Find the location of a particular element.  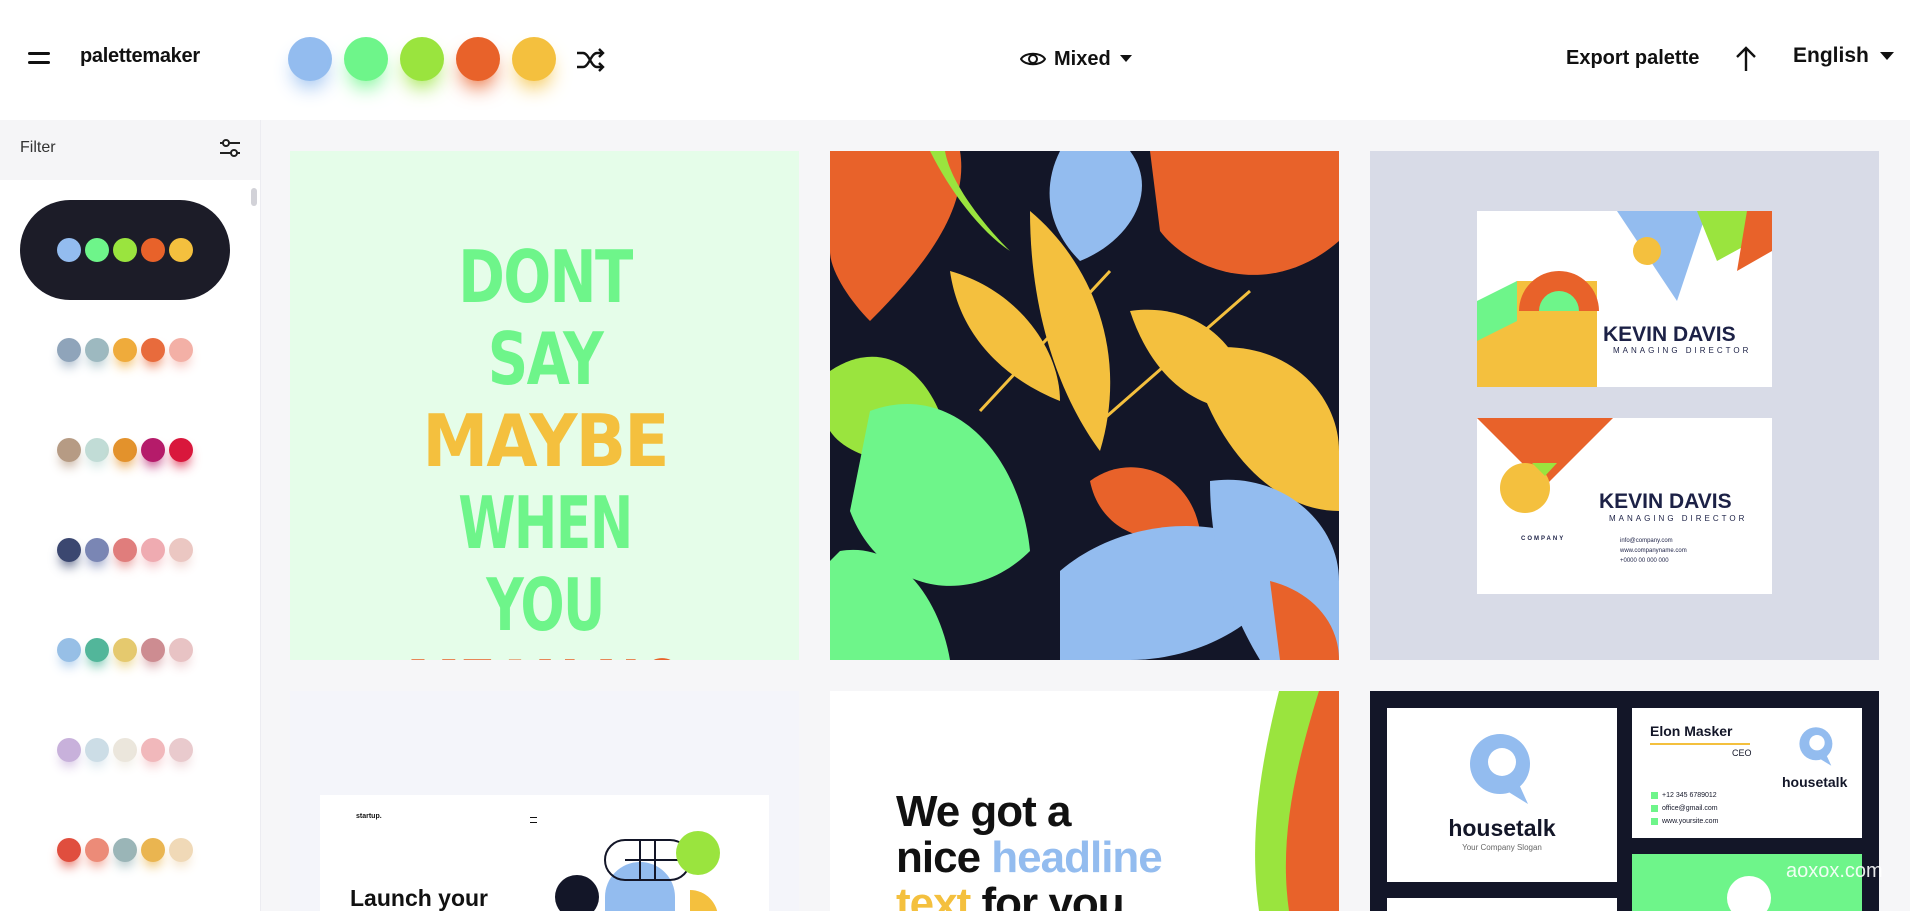

palette-swatch-blue is located at coordinates (310, 59).